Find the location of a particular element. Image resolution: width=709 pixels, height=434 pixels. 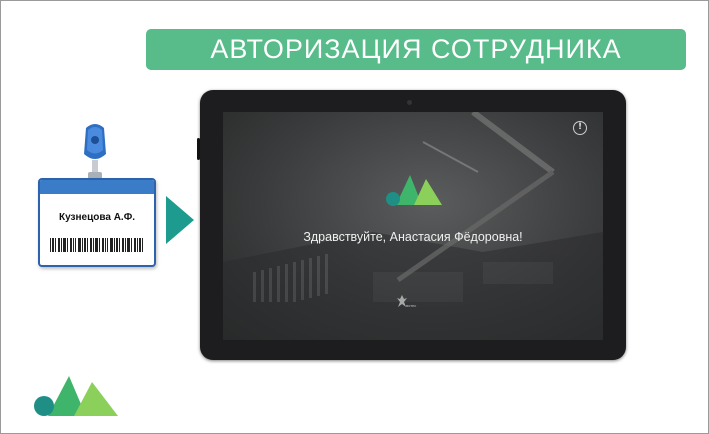

info-button: ! is located at coordinates (580, 128).